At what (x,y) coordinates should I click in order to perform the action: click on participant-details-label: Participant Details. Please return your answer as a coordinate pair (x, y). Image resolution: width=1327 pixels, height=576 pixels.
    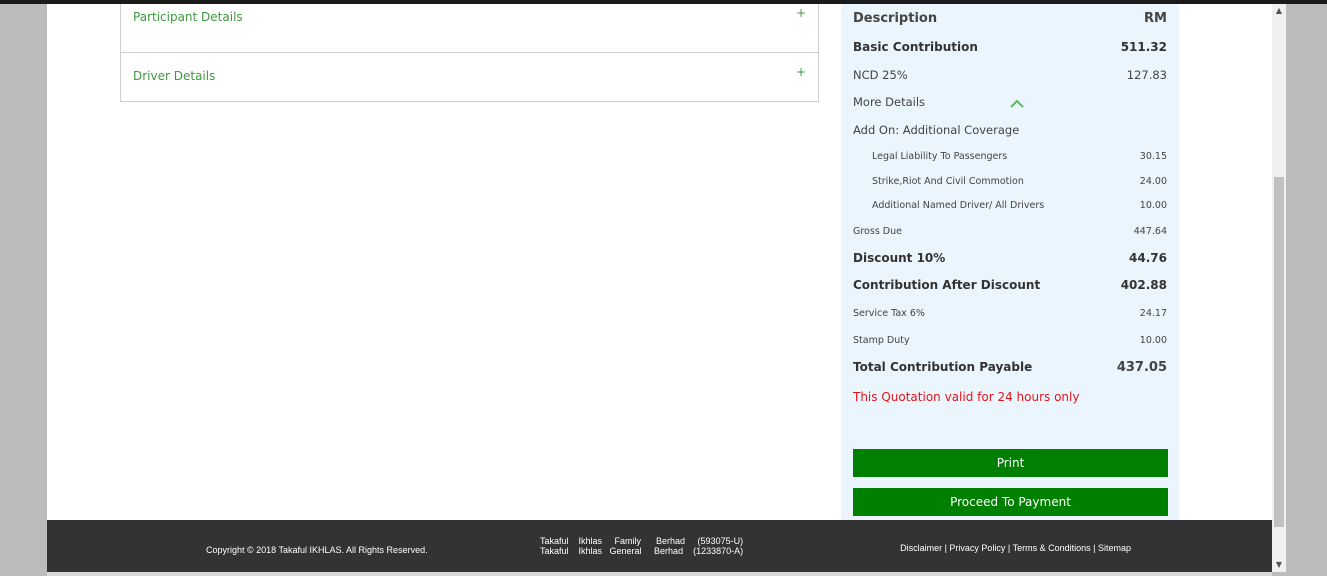
    Looking at the image, I should click on (188, 17).